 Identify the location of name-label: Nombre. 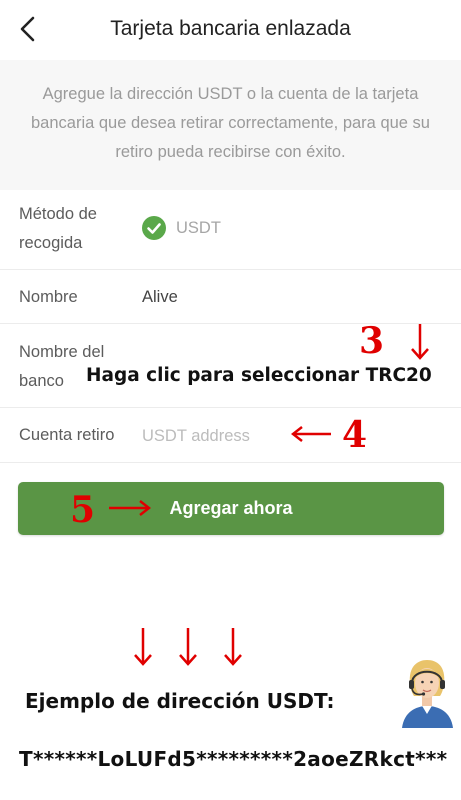
(48, 297).